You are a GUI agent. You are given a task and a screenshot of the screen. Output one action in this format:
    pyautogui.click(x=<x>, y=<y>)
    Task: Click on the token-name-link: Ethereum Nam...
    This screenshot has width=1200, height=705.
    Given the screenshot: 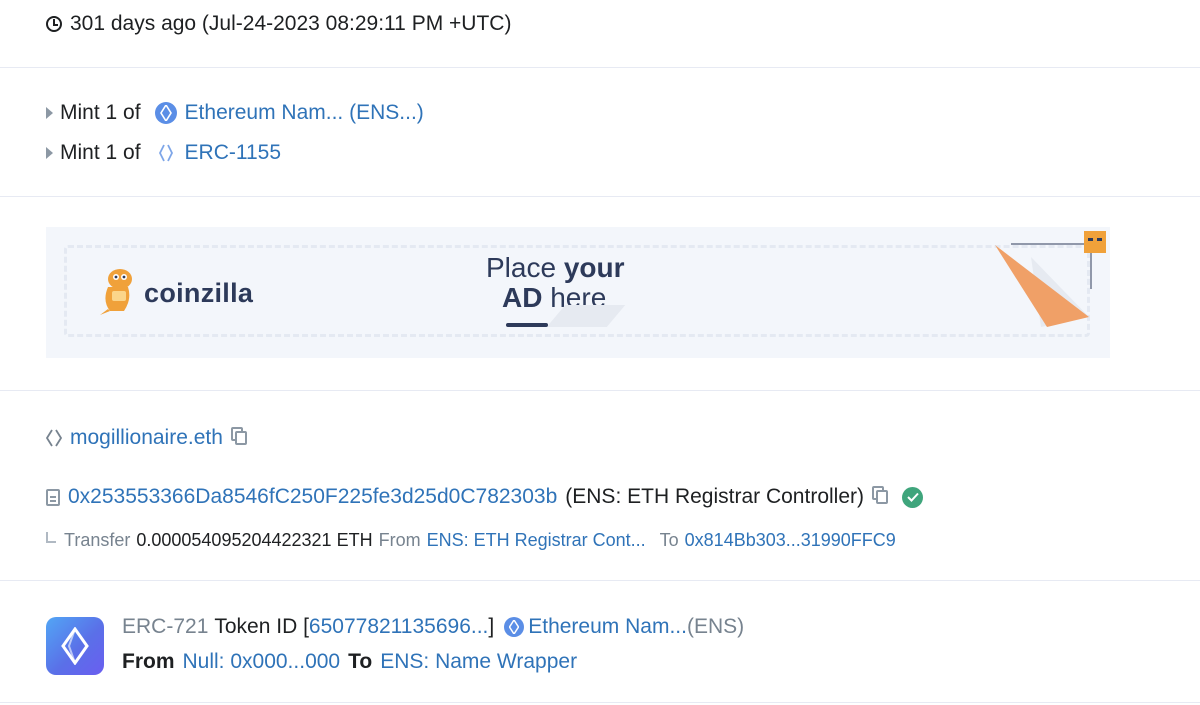 What is the action you would take?
    pyautogui.click(x=607, y=627)
    